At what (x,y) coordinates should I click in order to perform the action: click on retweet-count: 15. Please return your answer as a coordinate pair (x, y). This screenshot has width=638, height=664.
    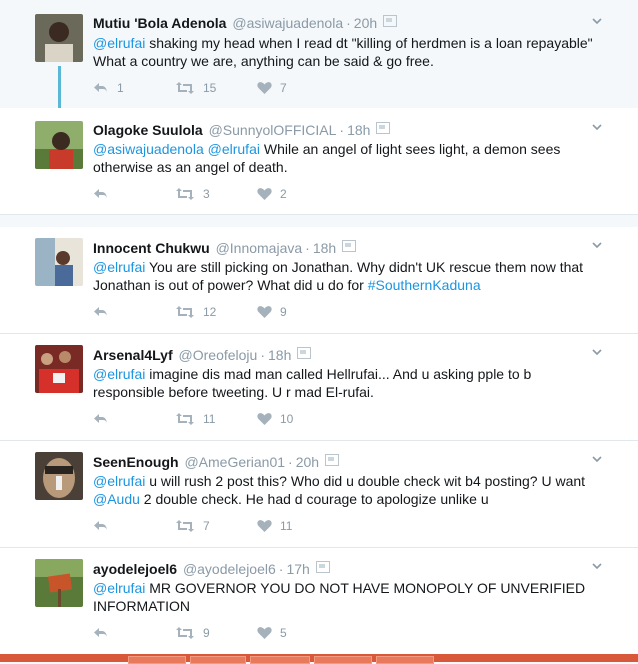
    Looking at the image, I should click on (210, 88).